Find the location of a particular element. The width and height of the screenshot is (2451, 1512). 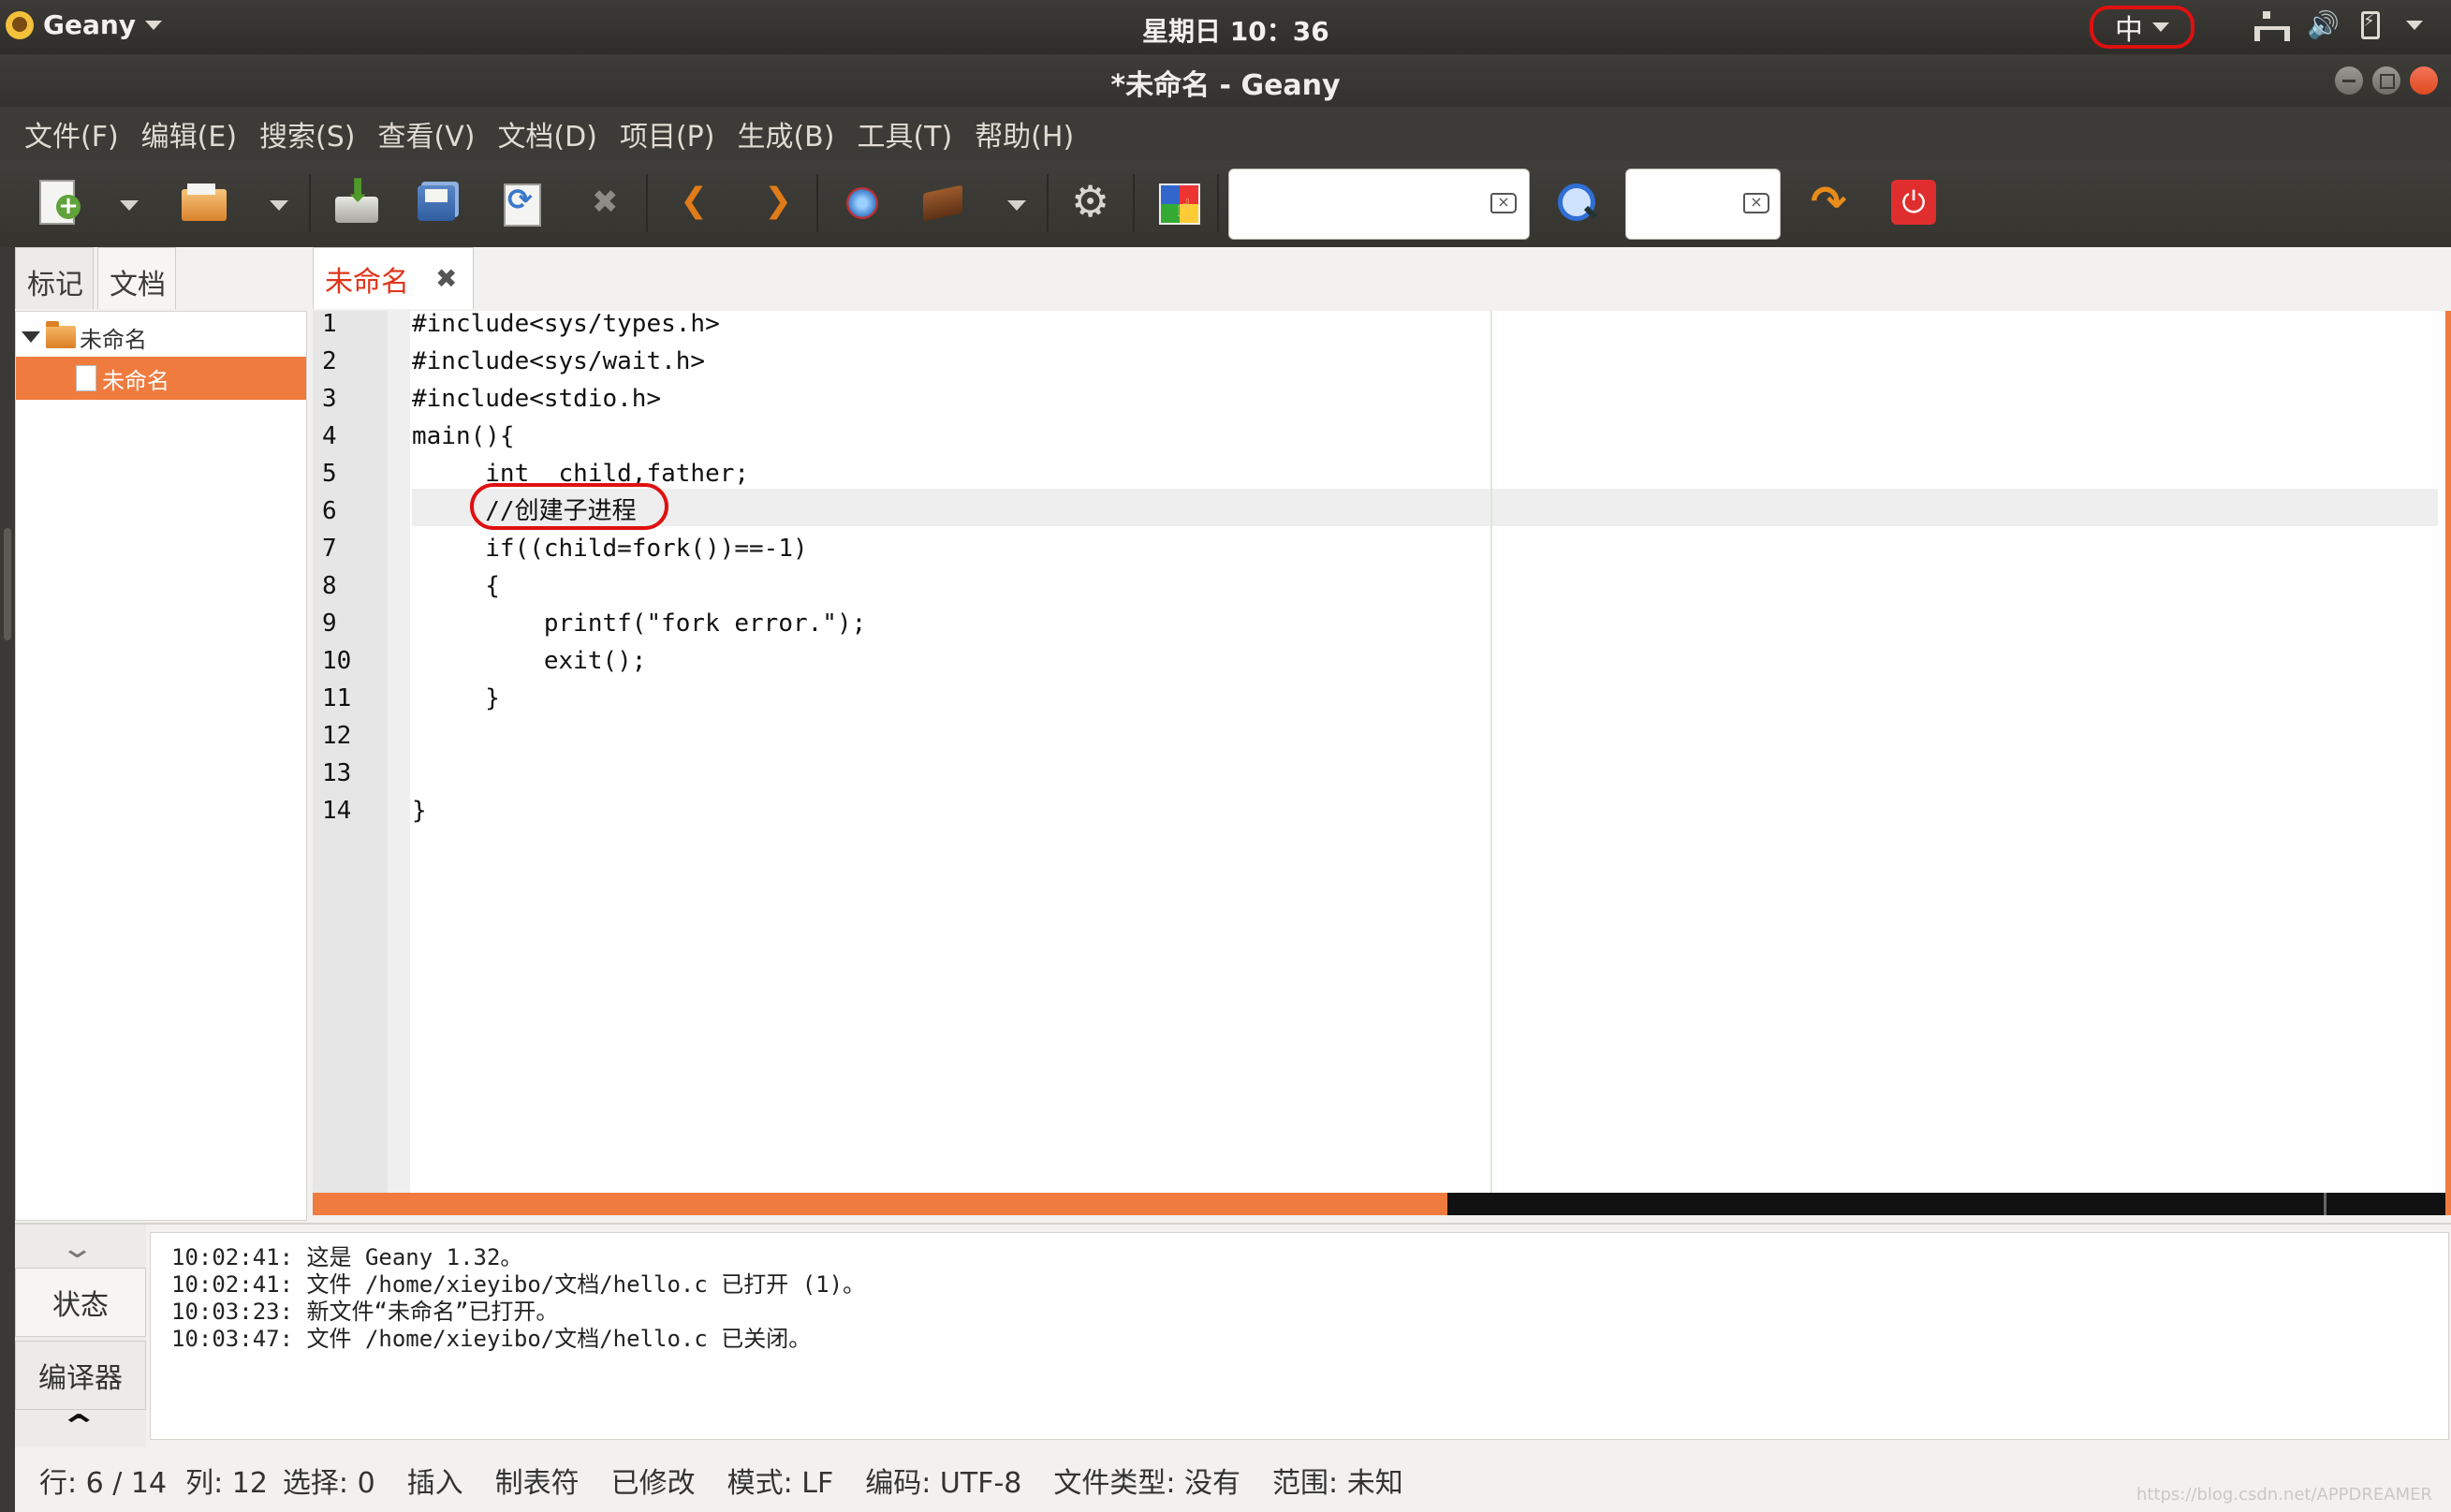

fold-margin is located at coordinates (399, 763).